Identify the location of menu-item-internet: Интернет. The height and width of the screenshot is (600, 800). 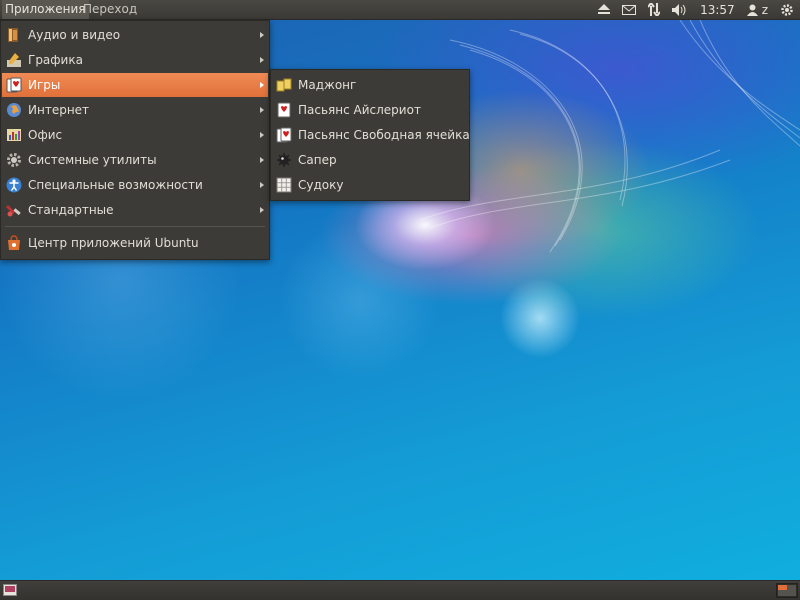
(135, 110).